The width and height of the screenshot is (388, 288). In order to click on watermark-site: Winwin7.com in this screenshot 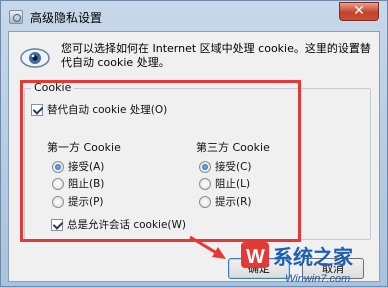, I will do `click(317, 279)`.